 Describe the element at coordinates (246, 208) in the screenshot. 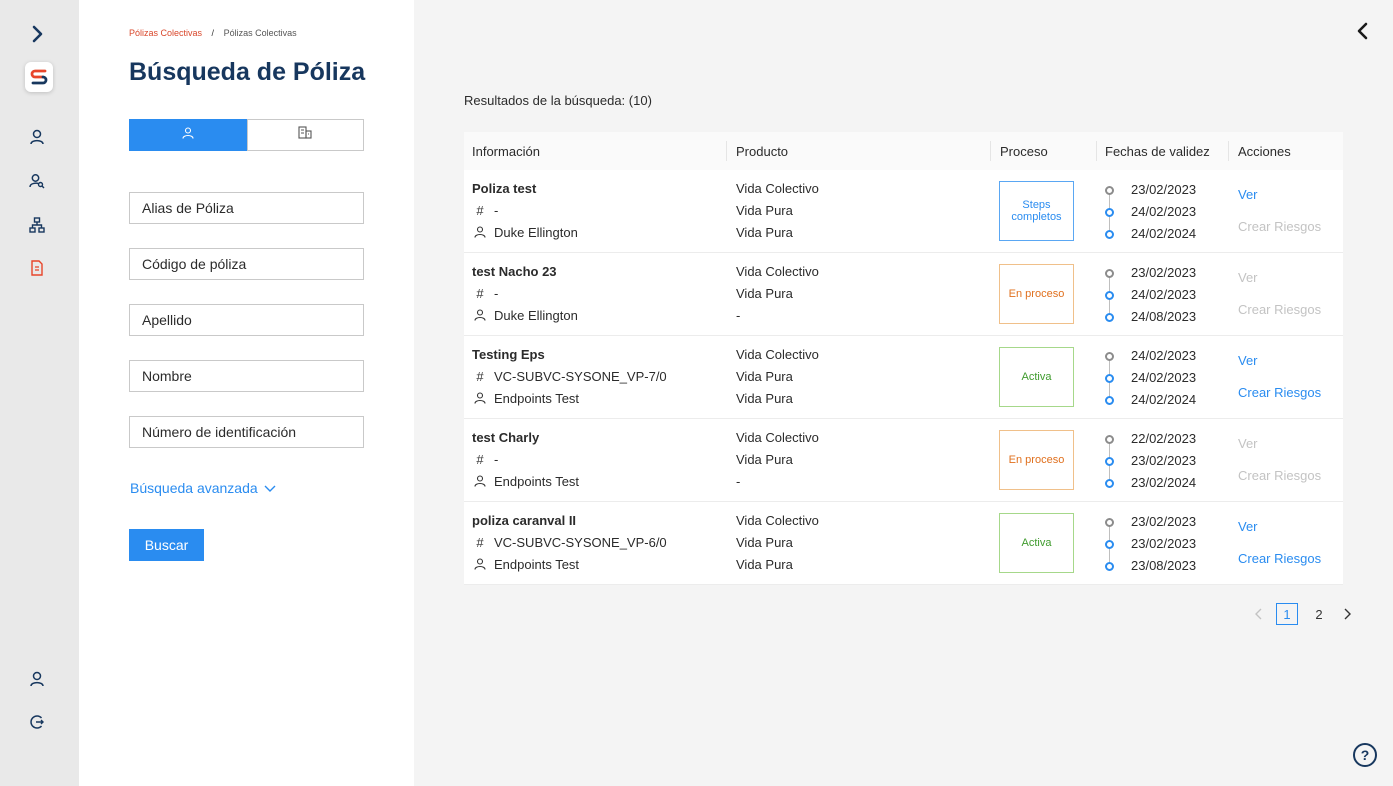

I see `alias-field` at that location.